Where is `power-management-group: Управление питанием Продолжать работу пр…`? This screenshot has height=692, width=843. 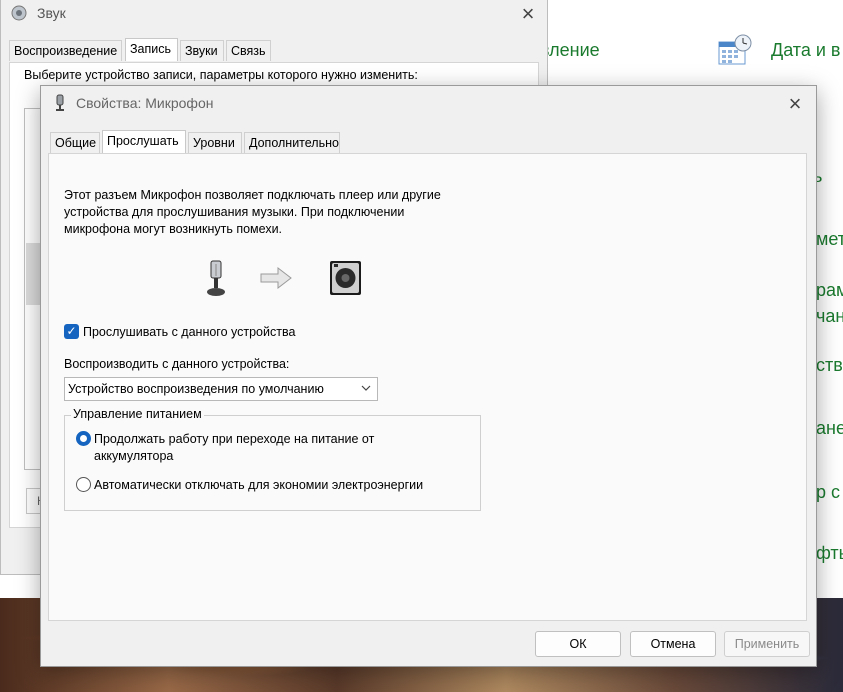
power-management-group: Управление питанием Продолжать работу пр… is located at coordinates (272, 459).